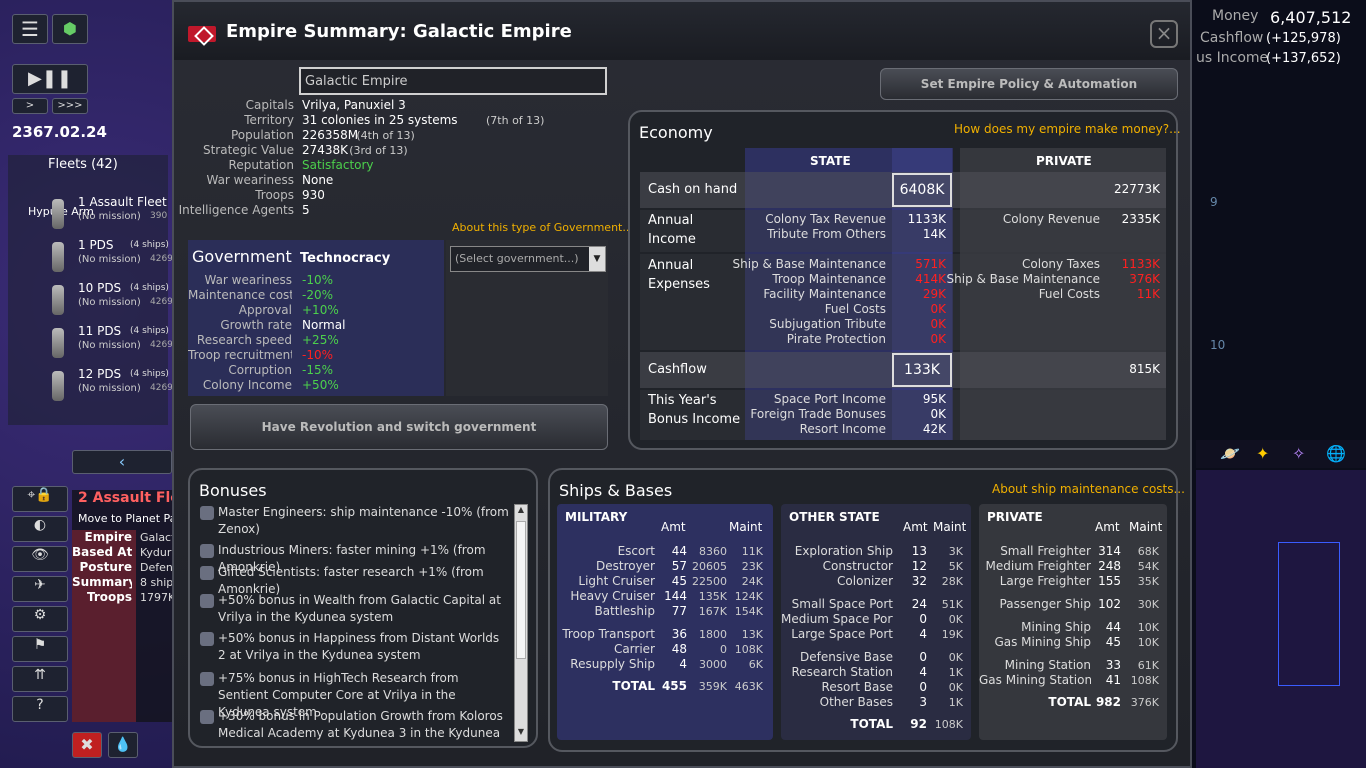  I want to click on speed-fast-button: >>>, so click(70, 106).